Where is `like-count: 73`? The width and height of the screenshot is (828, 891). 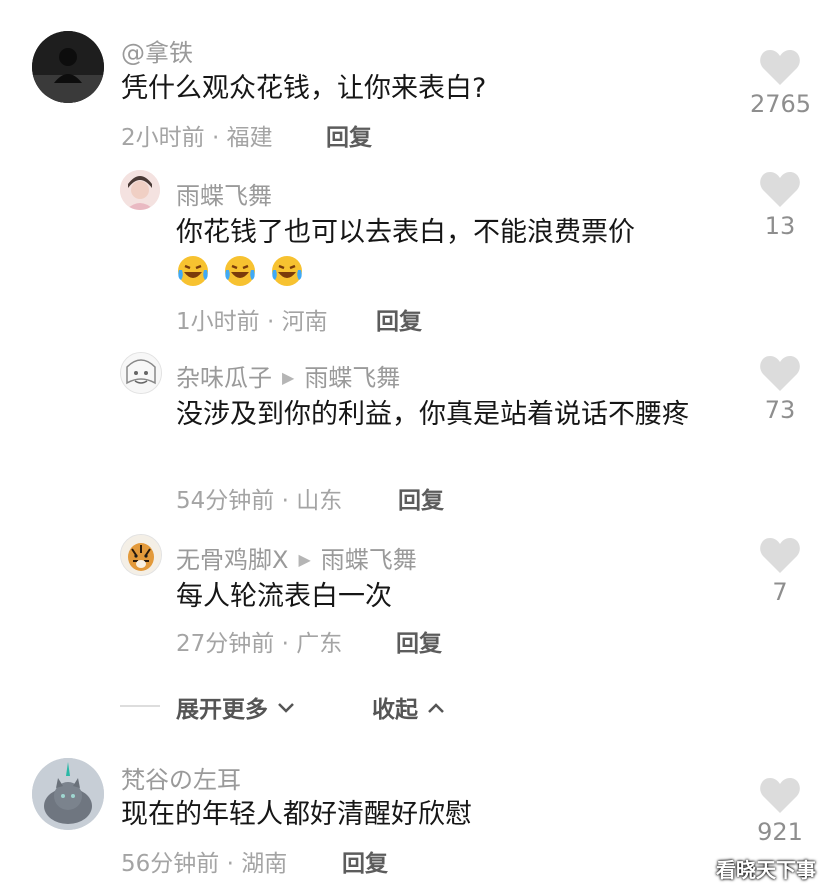
like-count: 73 is located at coordinates (780, 410).